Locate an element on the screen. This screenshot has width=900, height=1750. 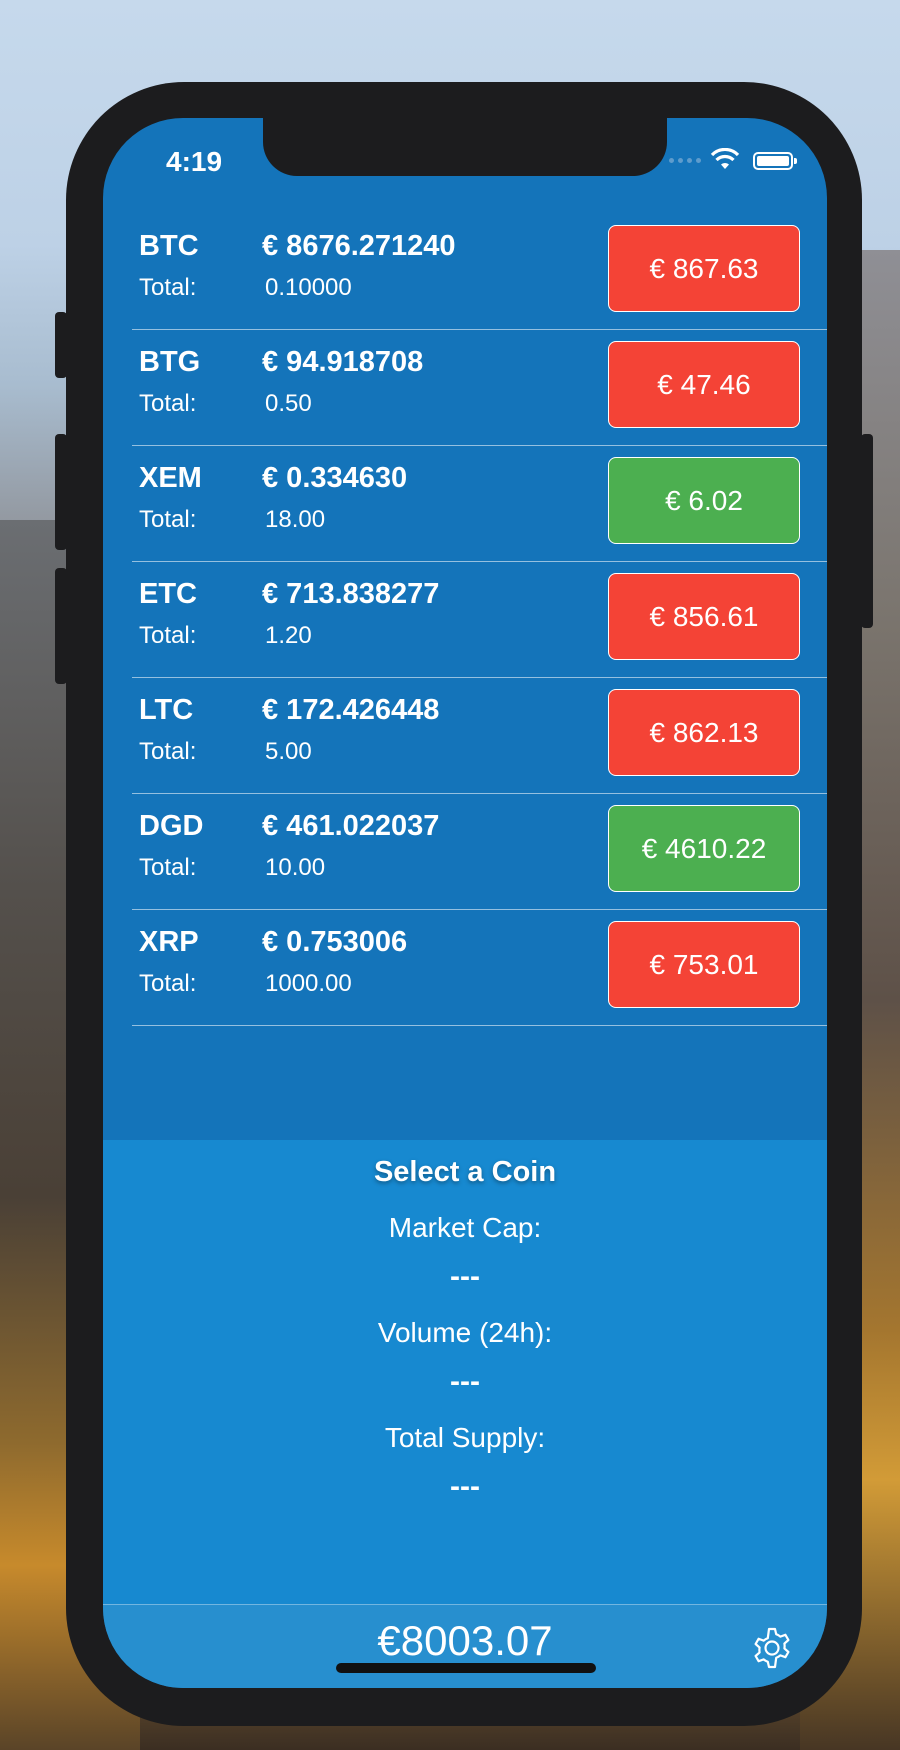
market-cap-label: Market Cap: is located at coordinates (465, 1227).